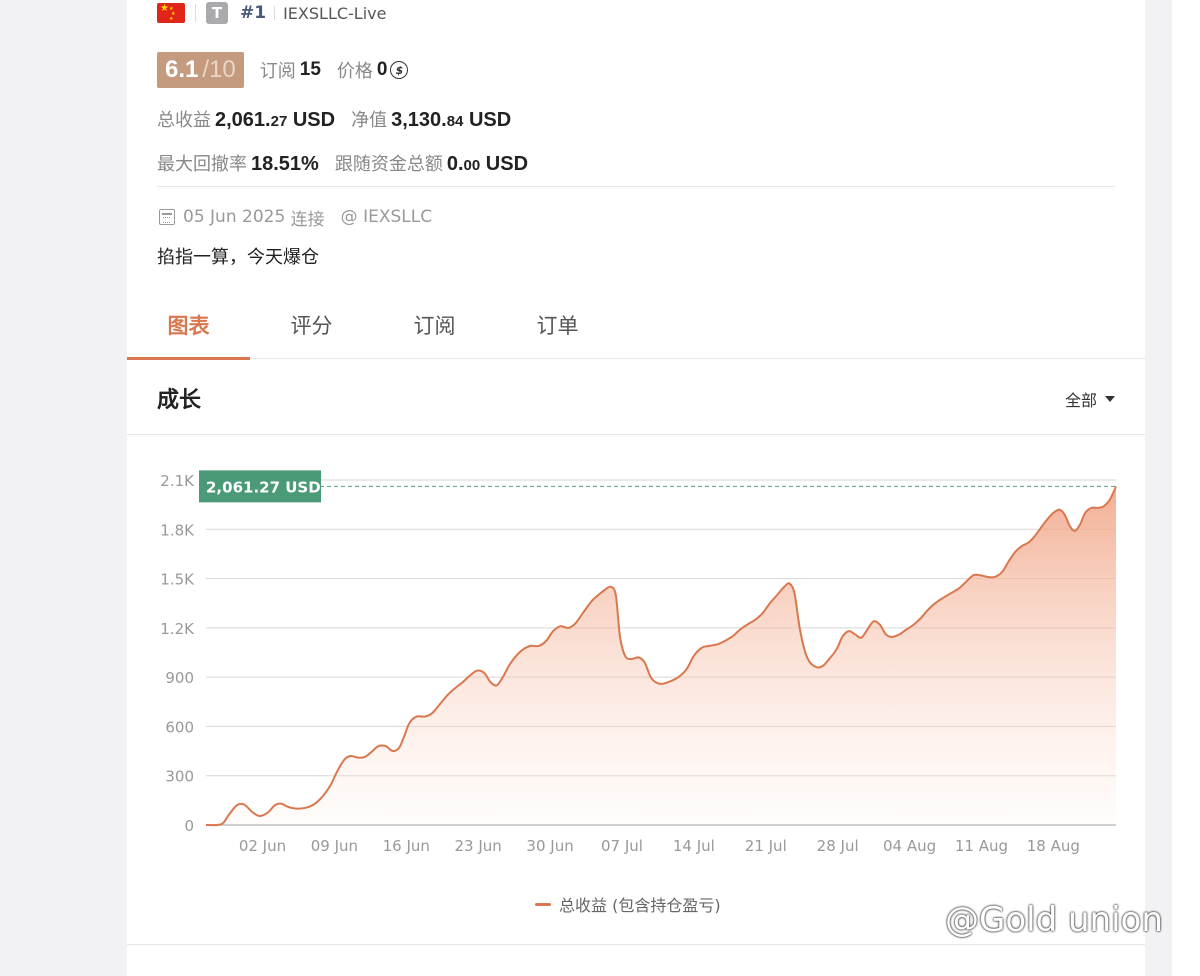 Image resolution: width=1200 pixels, height=976 pixels. I want to click on connection-label: 连接, so click(307, 219).